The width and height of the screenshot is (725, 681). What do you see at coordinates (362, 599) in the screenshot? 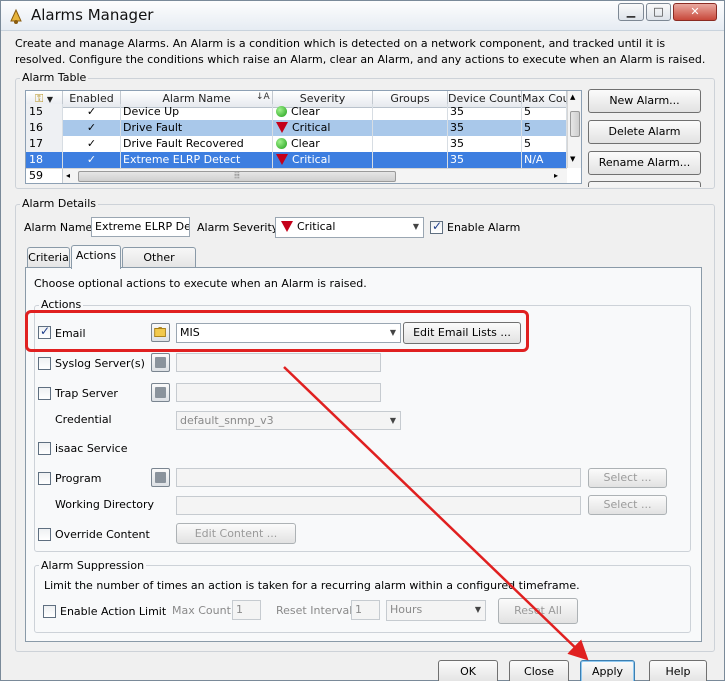
I see `alarm-suppression-group` at bounding box center [362, 599].